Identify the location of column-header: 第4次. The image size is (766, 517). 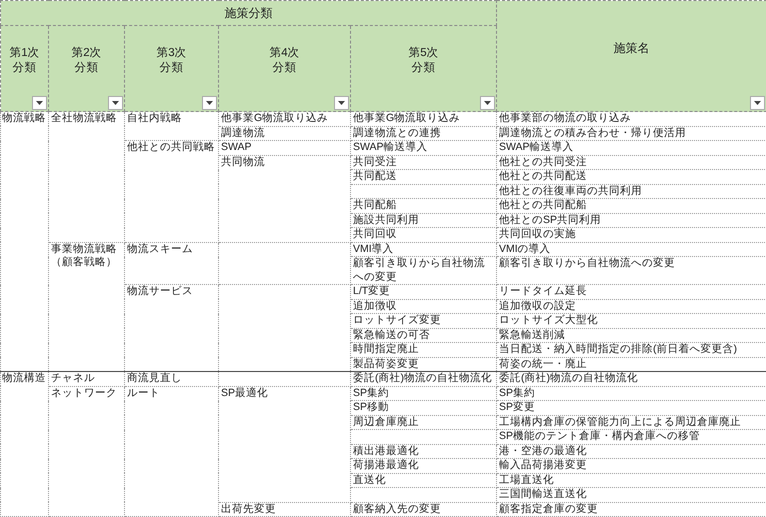
(284, 53).